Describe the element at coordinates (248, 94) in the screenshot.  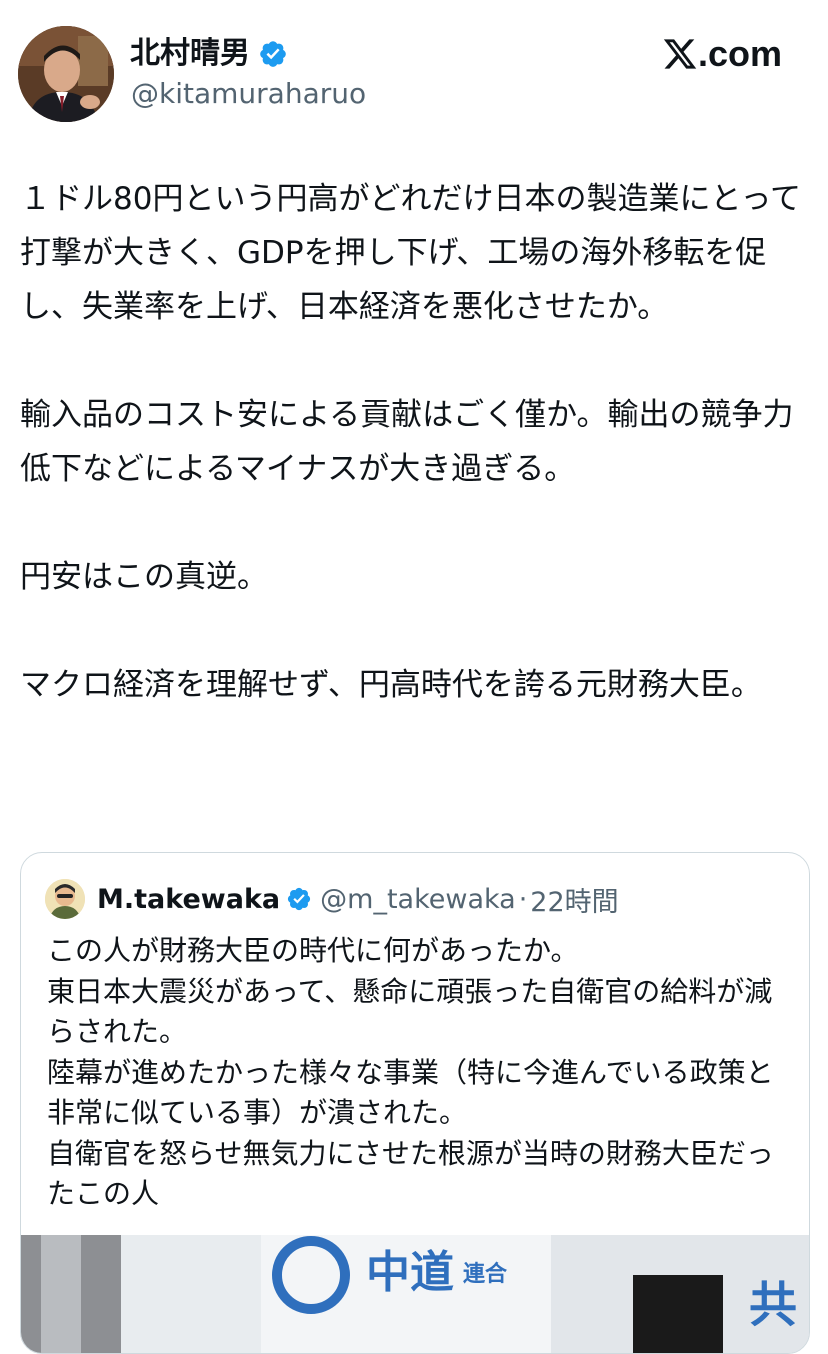
I see `author-handle: @kitamuraharuo` at that location.